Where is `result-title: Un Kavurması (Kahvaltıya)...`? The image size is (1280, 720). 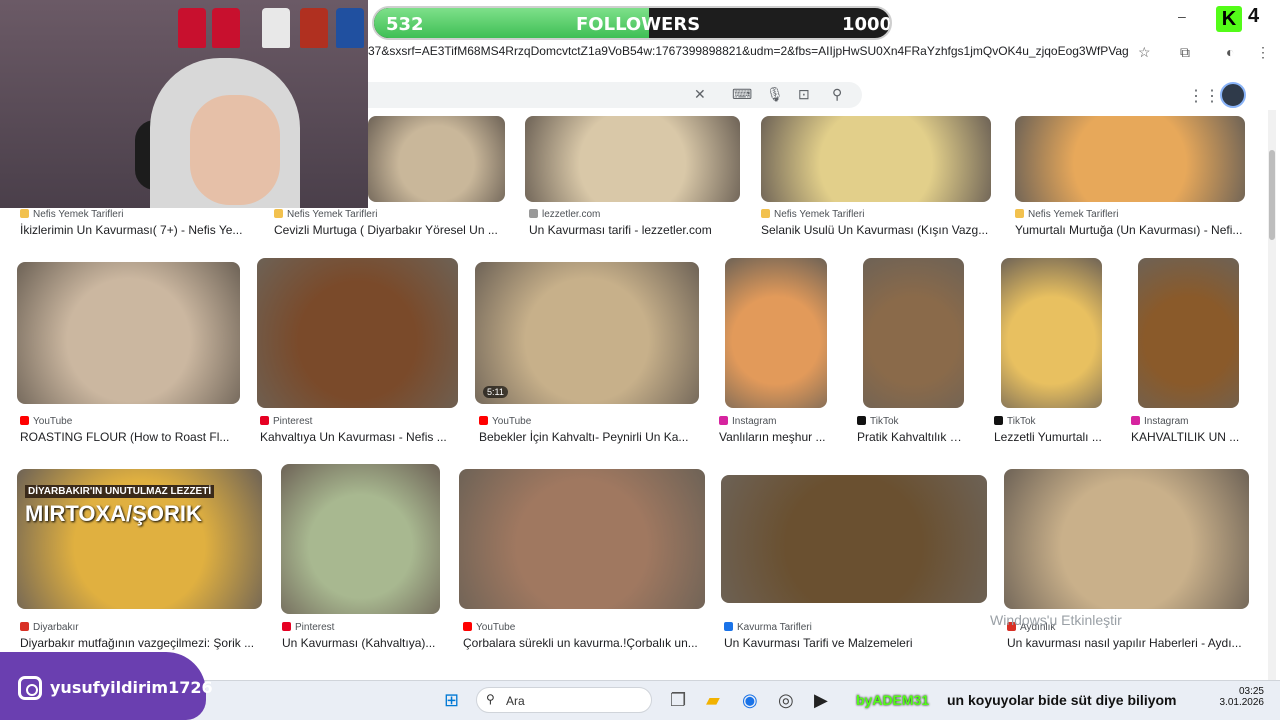
result-title: Un Kavurması (Kahvaltıya)... is located at coordinates (362, 643).